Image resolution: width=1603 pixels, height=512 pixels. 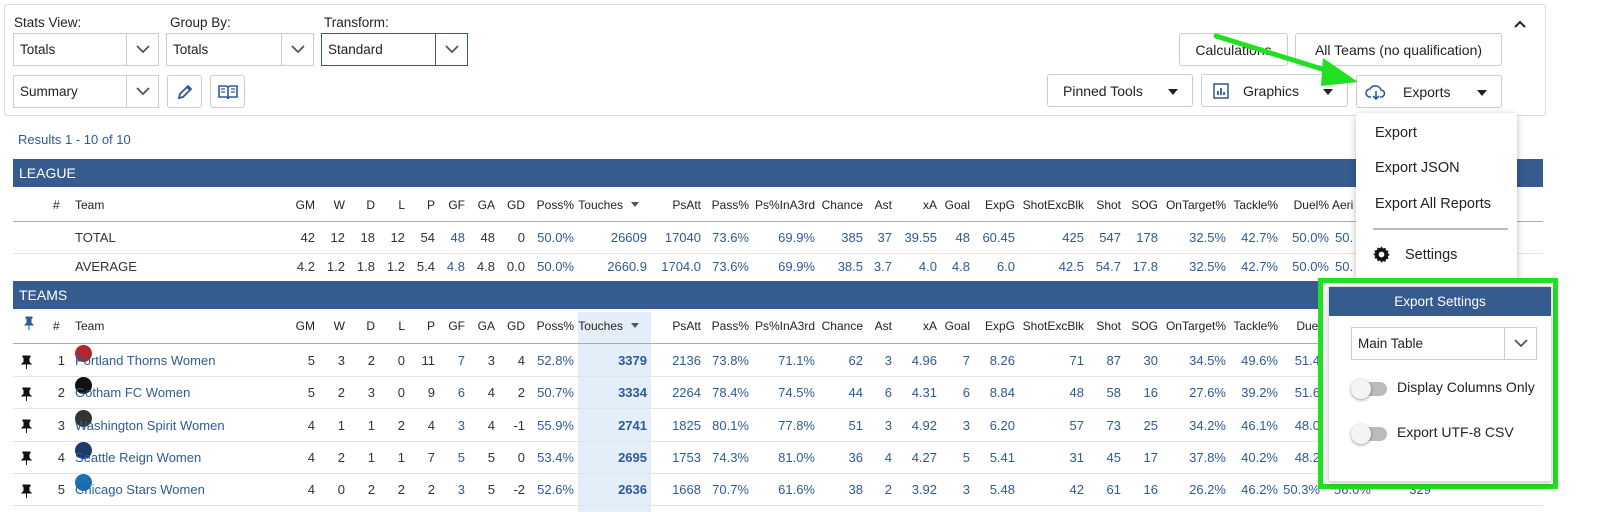 What do you see at coordinates (1369, 389) in the screenshot?
I see `display-columns-only-toggle` at bounding box center [1369, 389].